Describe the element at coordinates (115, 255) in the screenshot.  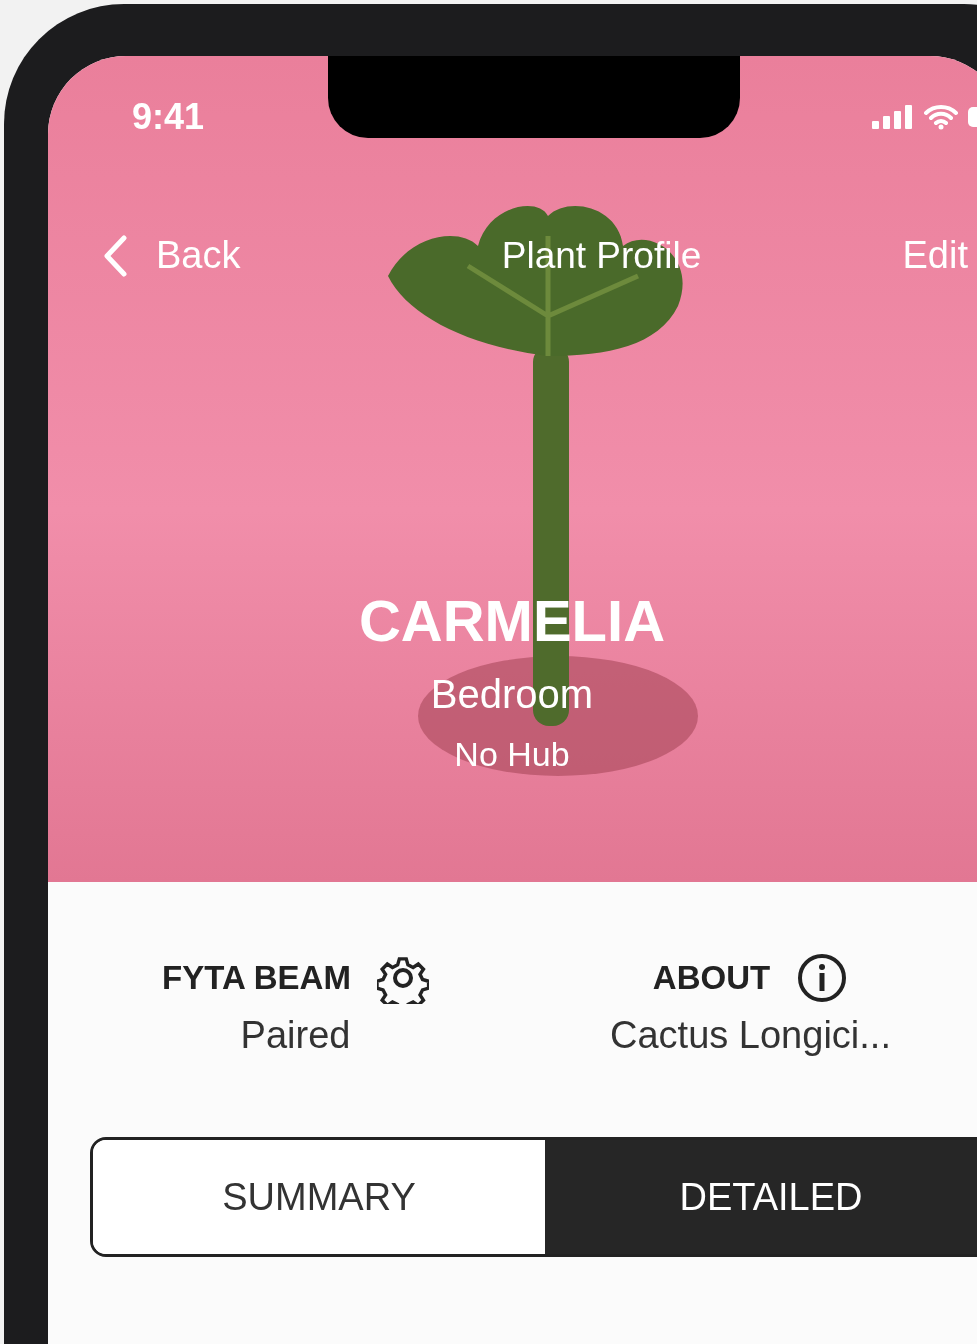
I see `chevron-left-icon` at that location.